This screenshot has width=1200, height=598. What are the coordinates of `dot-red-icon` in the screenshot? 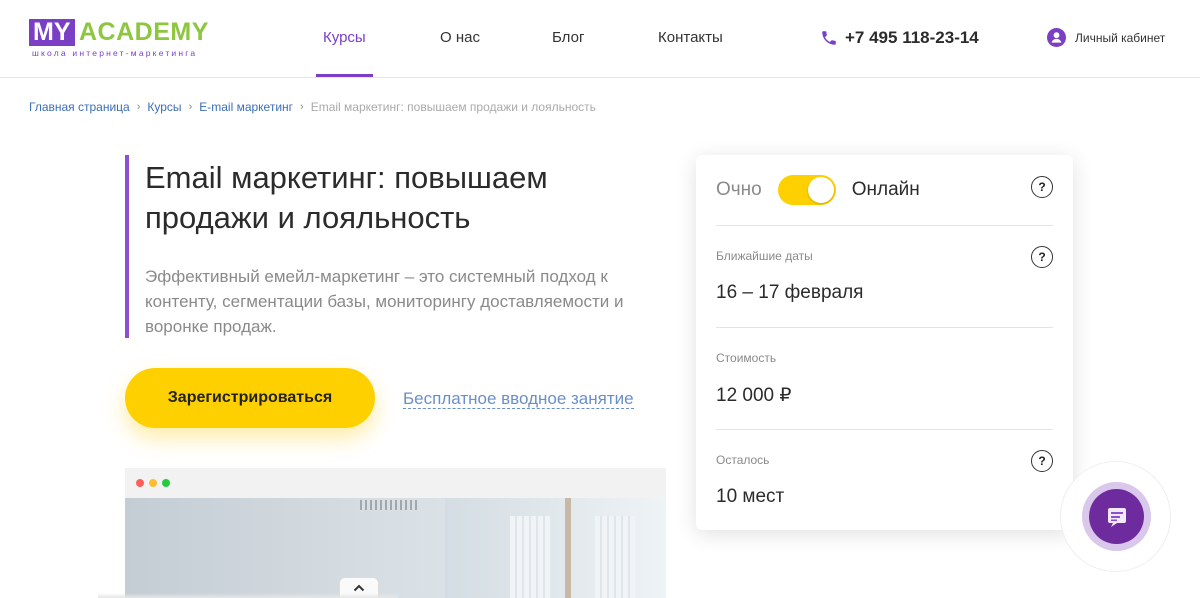 It's located at (140, 483).